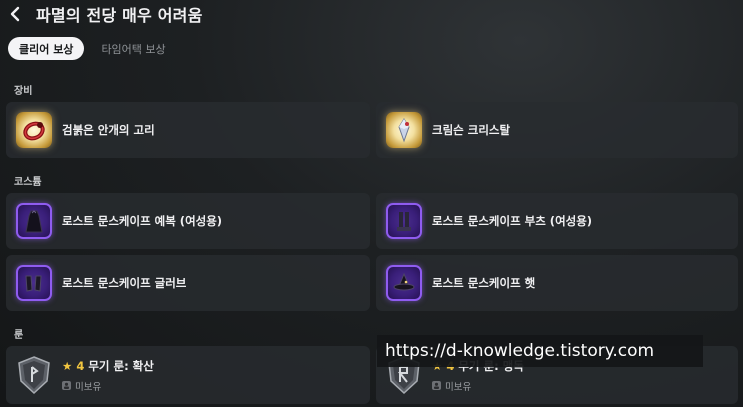 This screenshot has height=407, width=743. I want to click on item-name: 로스트 문스케이프 햇, so click(484, 283).